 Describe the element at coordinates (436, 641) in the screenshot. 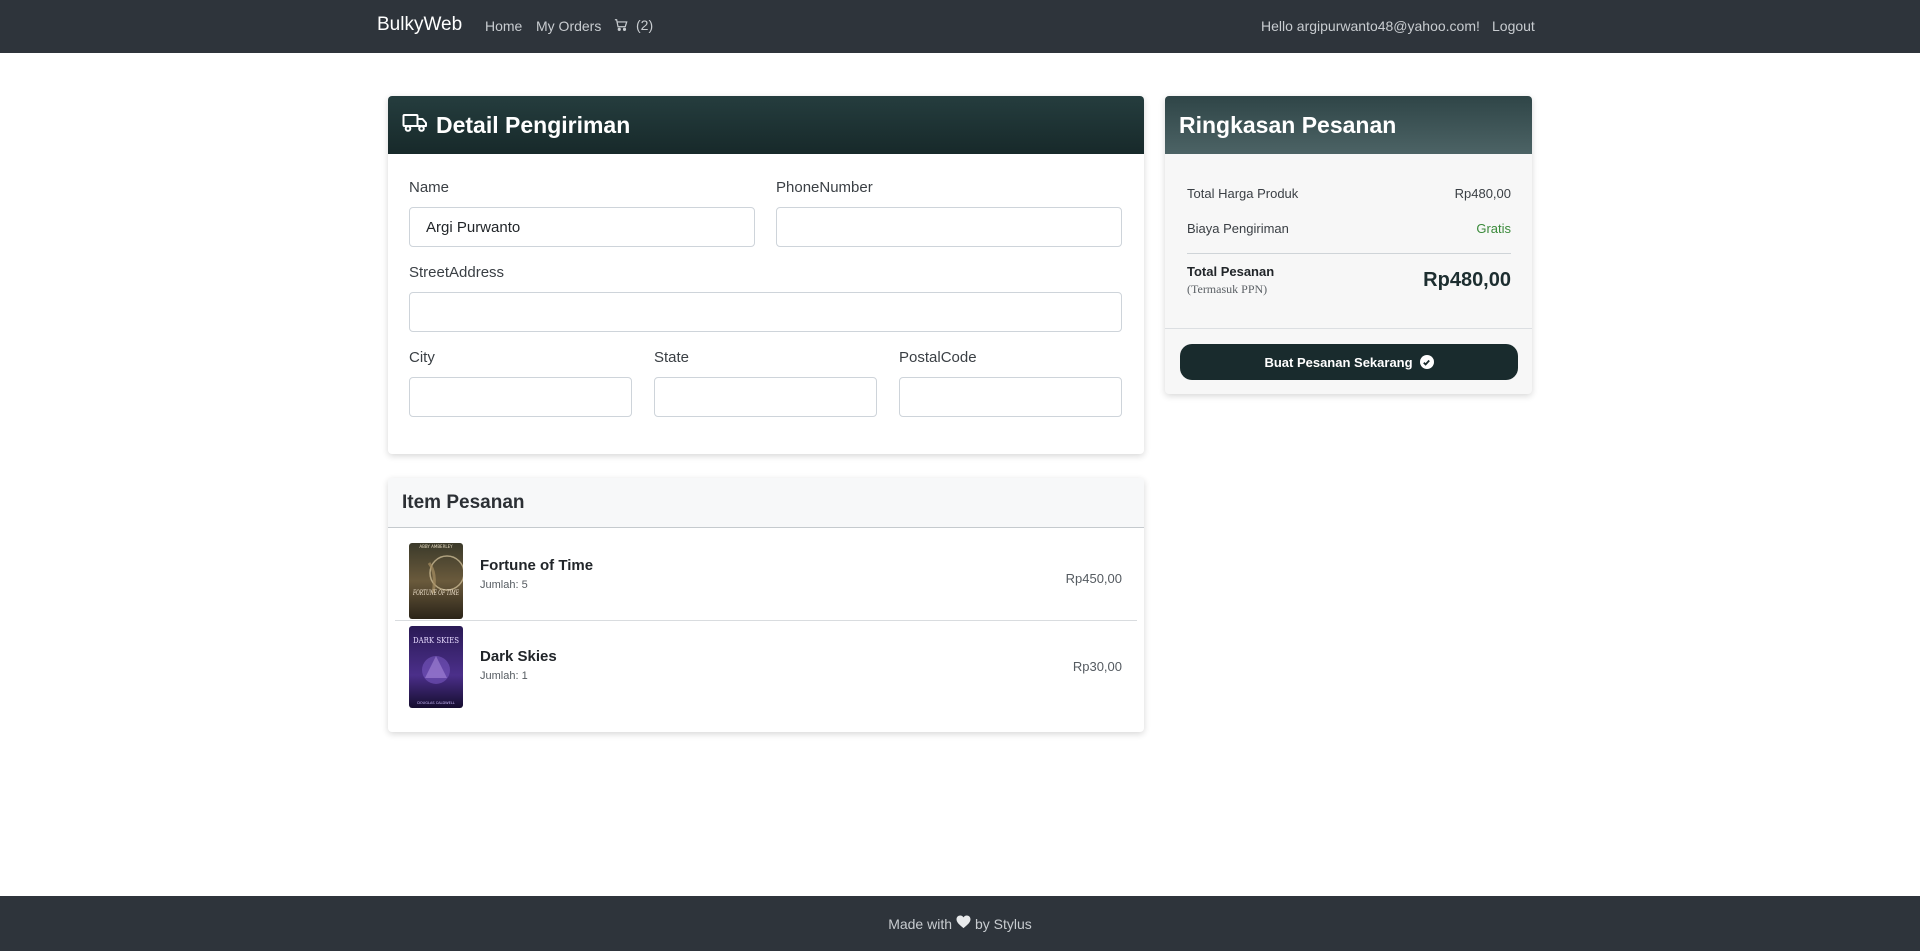

I see `svg-text: DARK SKIES` at that location.